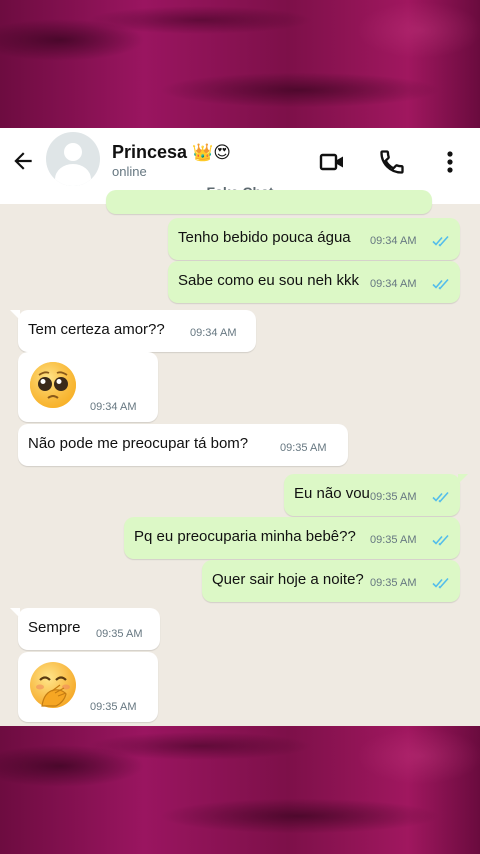 This screenshot has height=854, width=480. Describe the element at coordinates (240, 790) in the screenshot. I see `background-bottom` at that location.